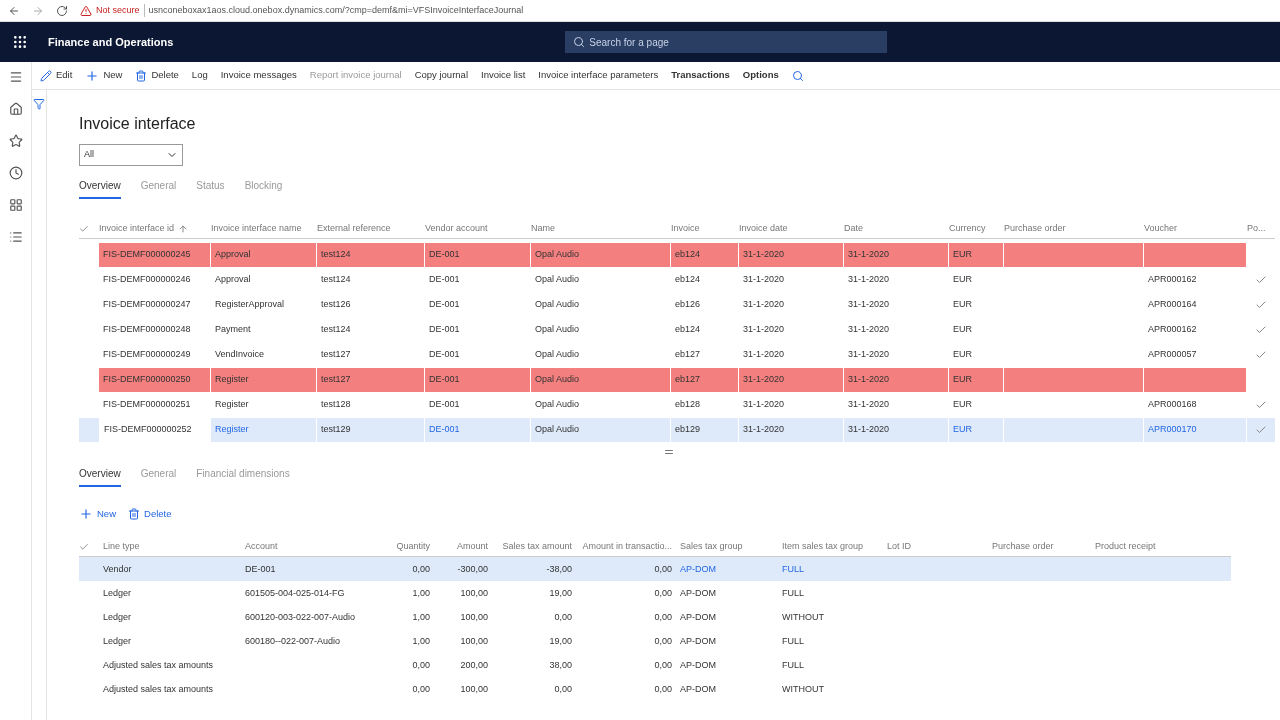  Describe the element at coordinates (537, 547) in the screenshot. I see `column-header: Sales tax amount` at that location.